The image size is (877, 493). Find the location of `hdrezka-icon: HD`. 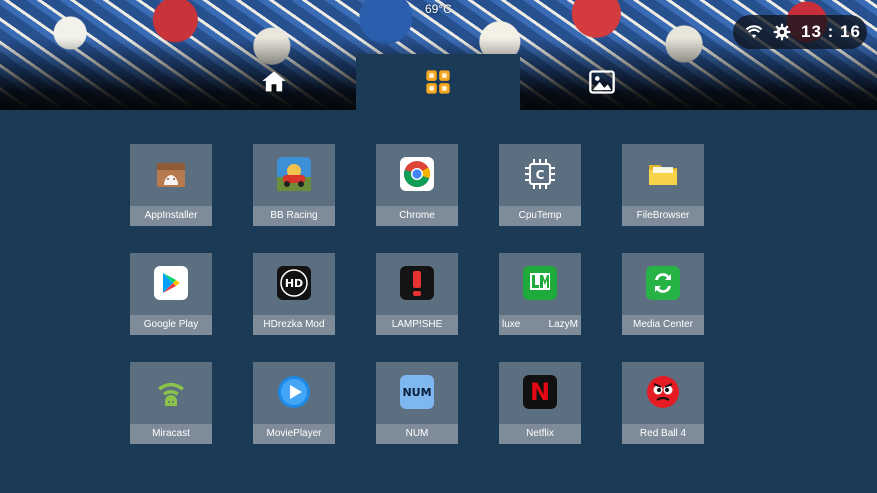

hdrezka-icon: HD is located at coordinates (294, 283).